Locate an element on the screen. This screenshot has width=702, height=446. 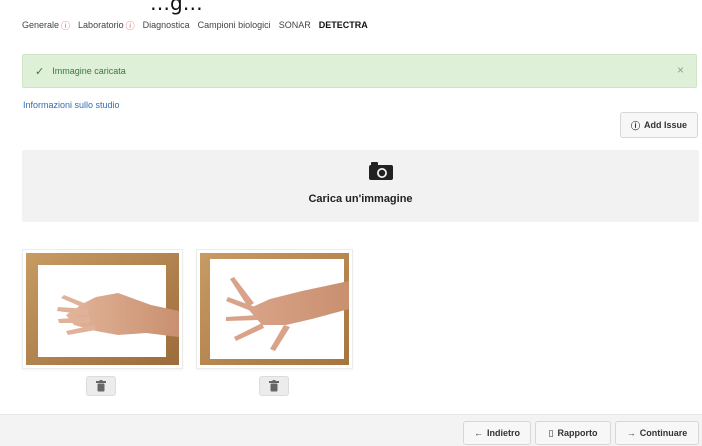
tab-label: SONAR is located at coordinates (294, 25).